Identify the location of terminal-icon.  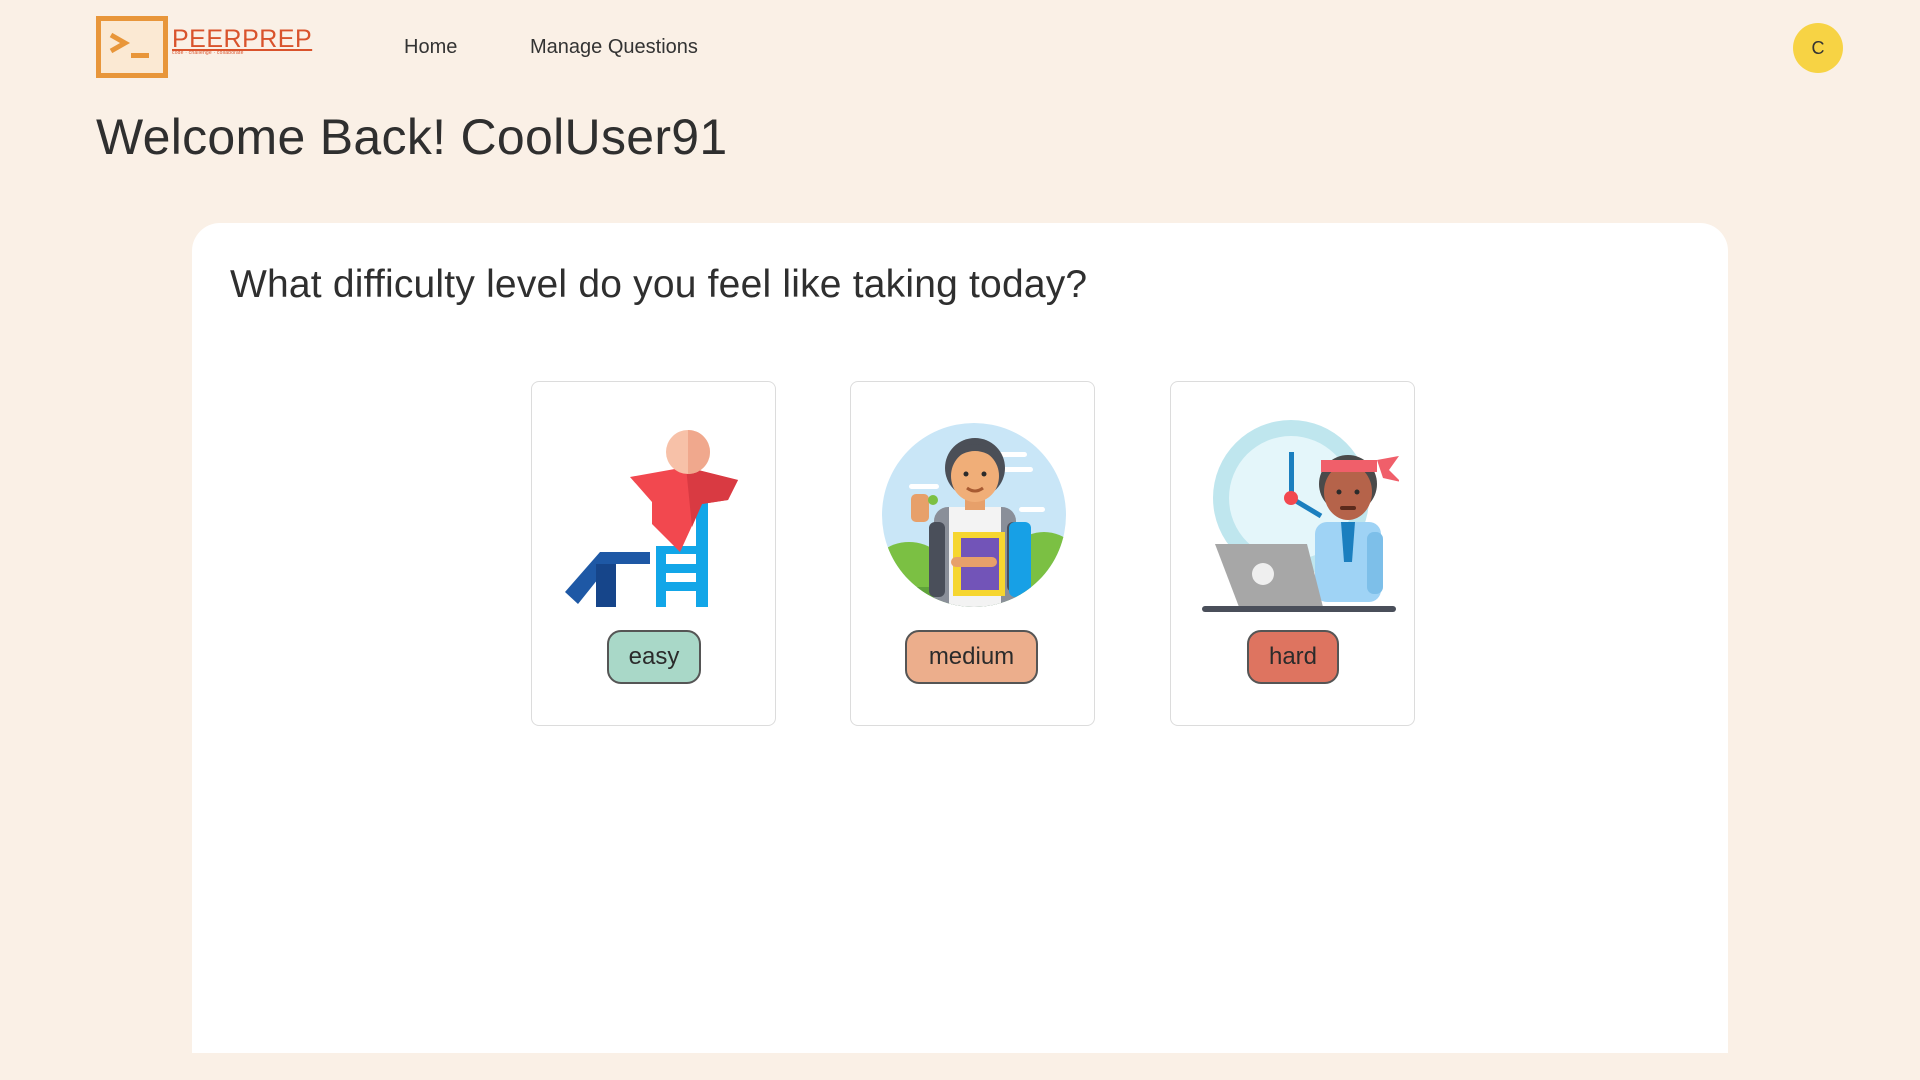
(132, 47).